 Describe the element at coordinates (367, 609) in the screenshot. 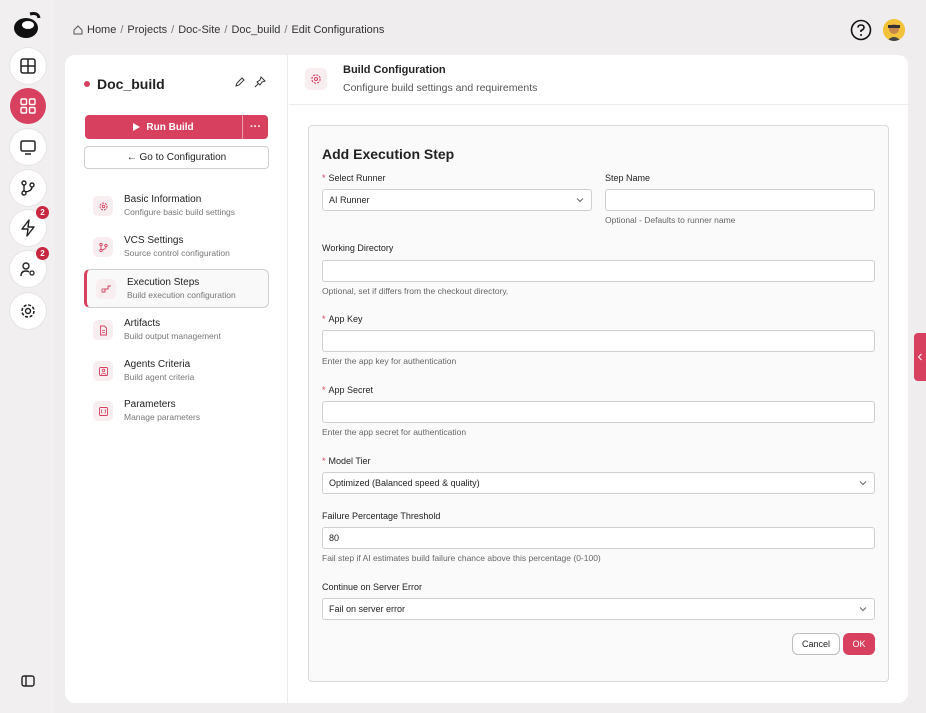

I see `server-error-value: Fail on server error` at that location.